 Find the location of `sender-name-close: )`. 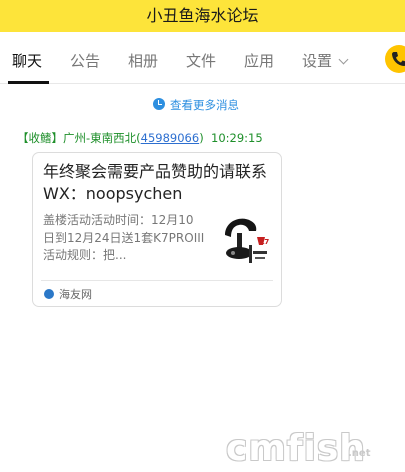

sender-name-close: ) is located at coordinates (201, 138).